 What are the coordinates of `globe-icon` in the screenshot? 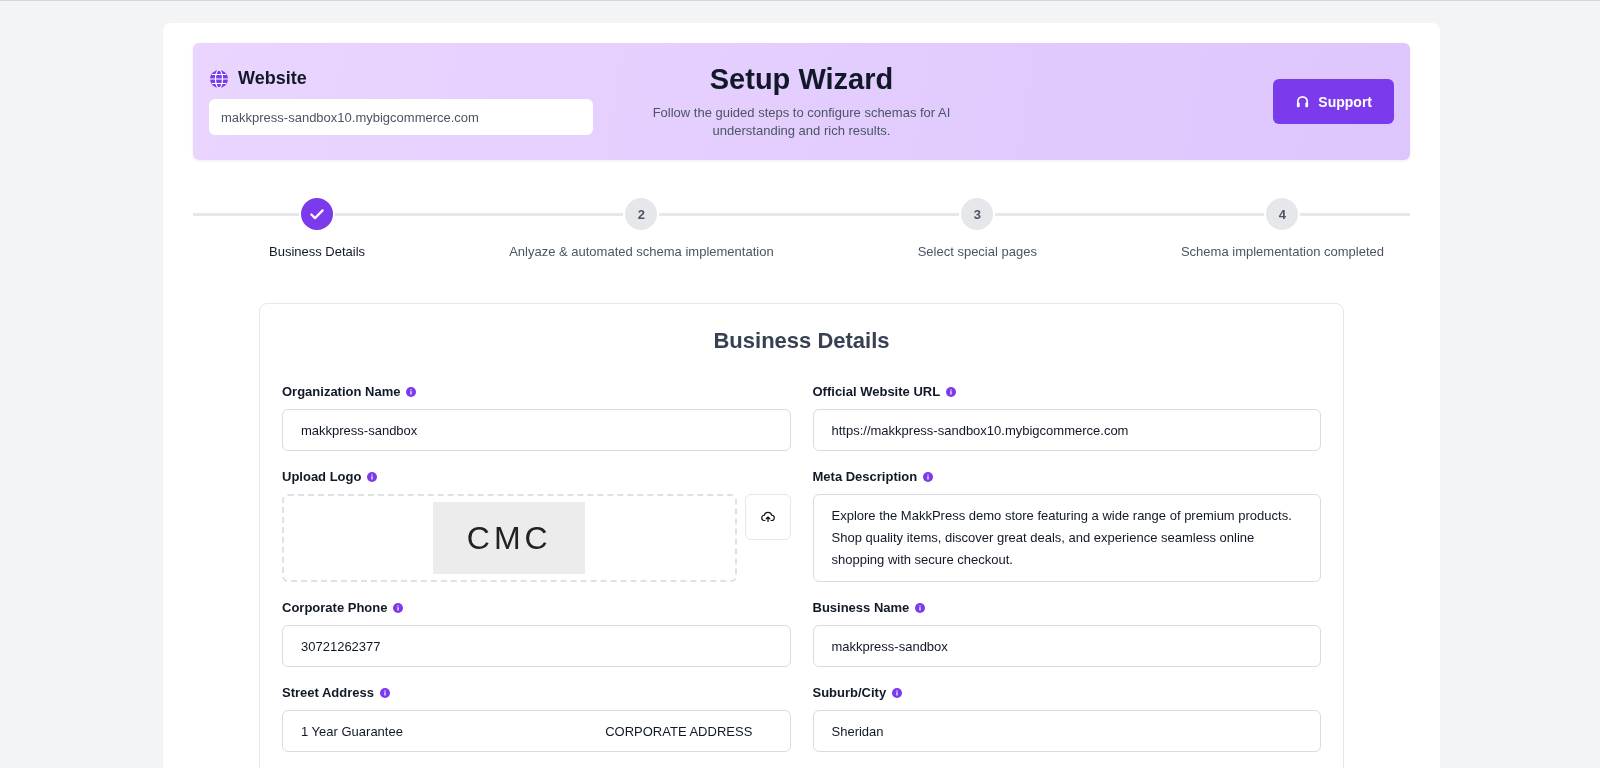 It's located at (219, 78).